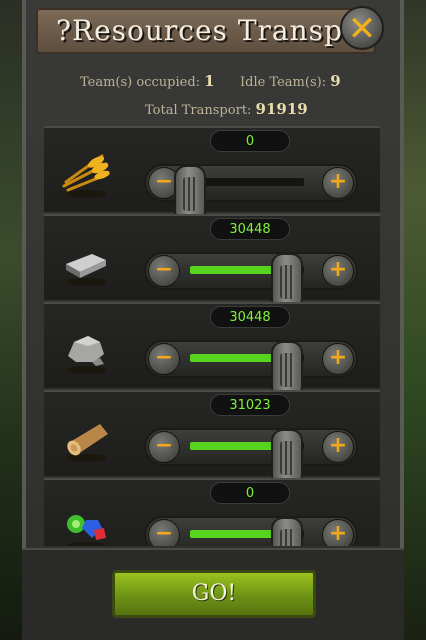 The height and width of the screenshot is (640, 426). What do you see at coordinates (209, 81) in the screenshot?
I see `teams-occupied-value: 1` at bounding box center [209, 81].